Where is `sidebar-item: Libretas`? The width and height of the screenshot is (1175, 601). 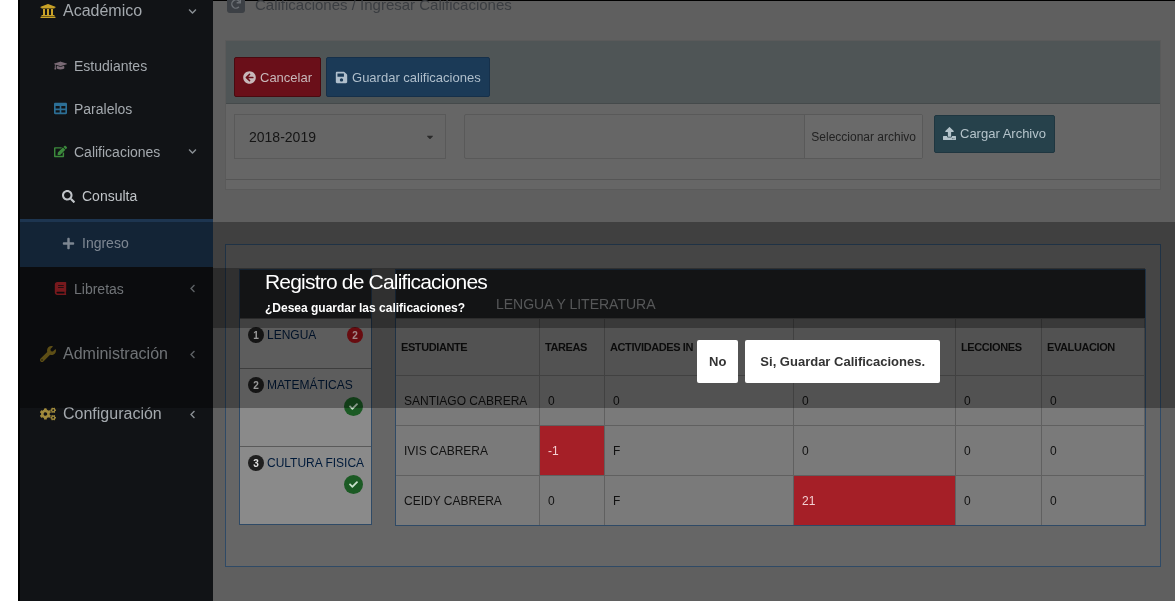 sidebar-item: Libretas is located at coordinates (116, 288).